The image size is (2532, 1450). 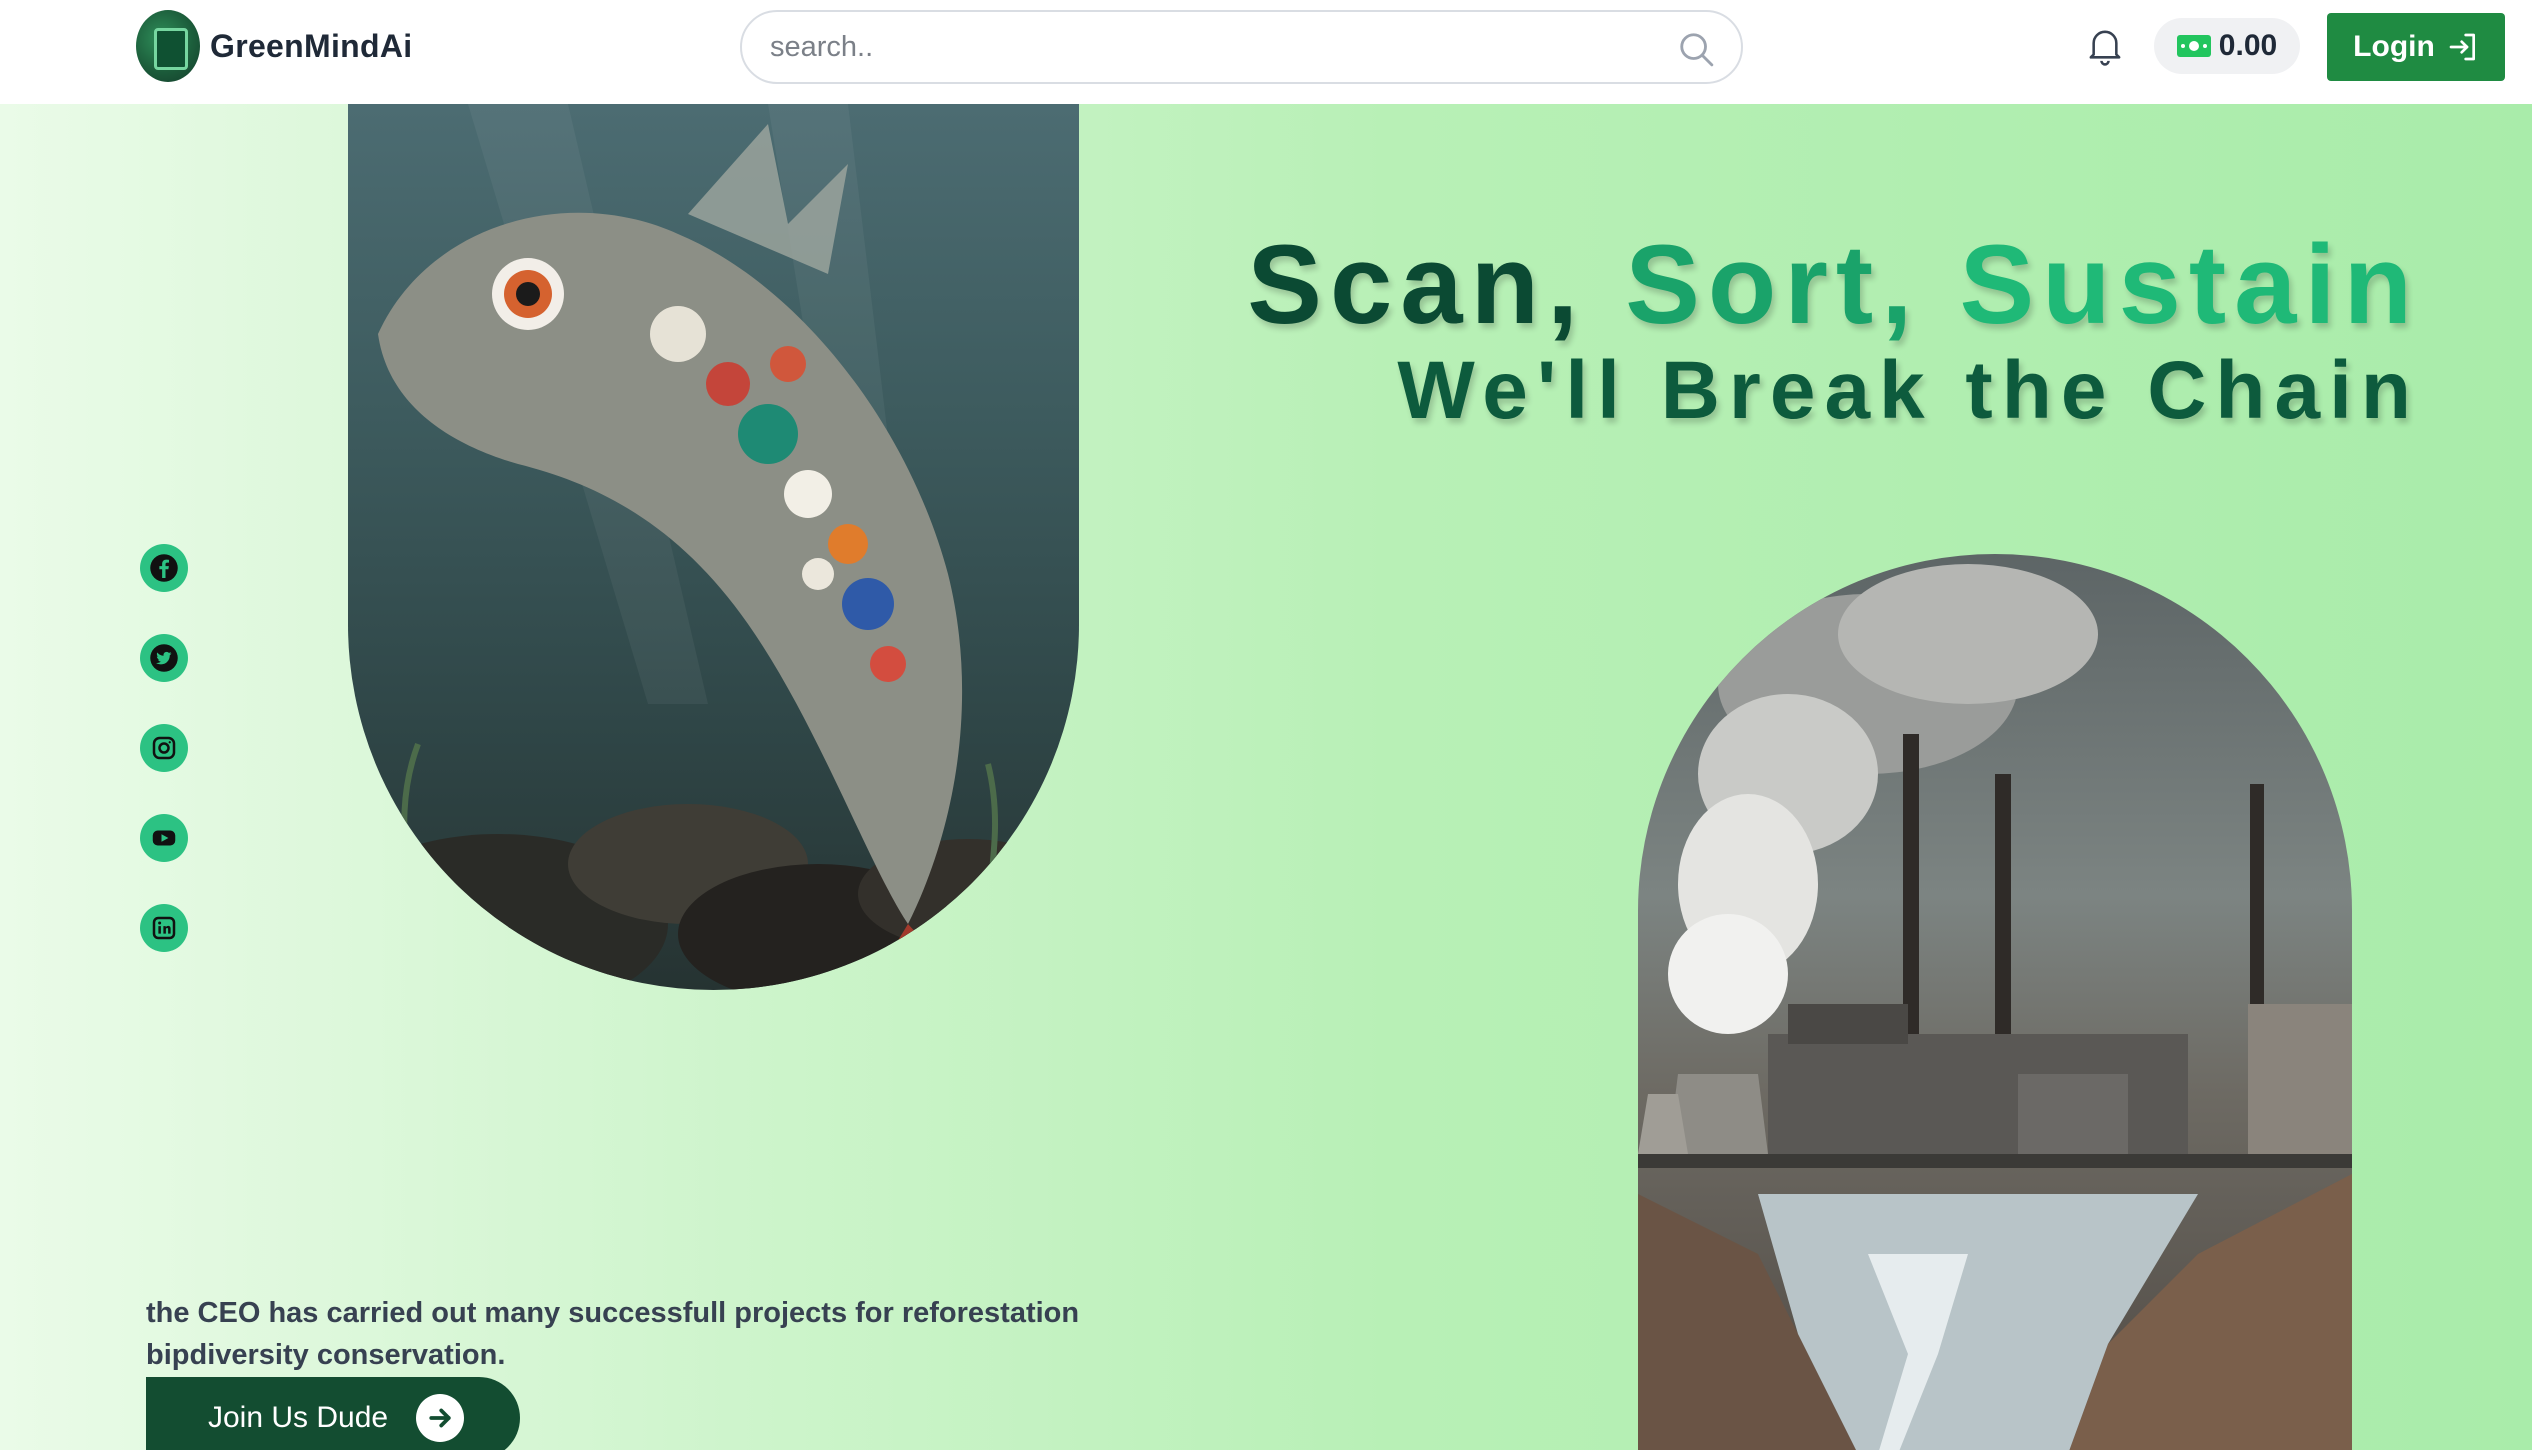 I want to click on search-bar, so click(x=1241, y=47).